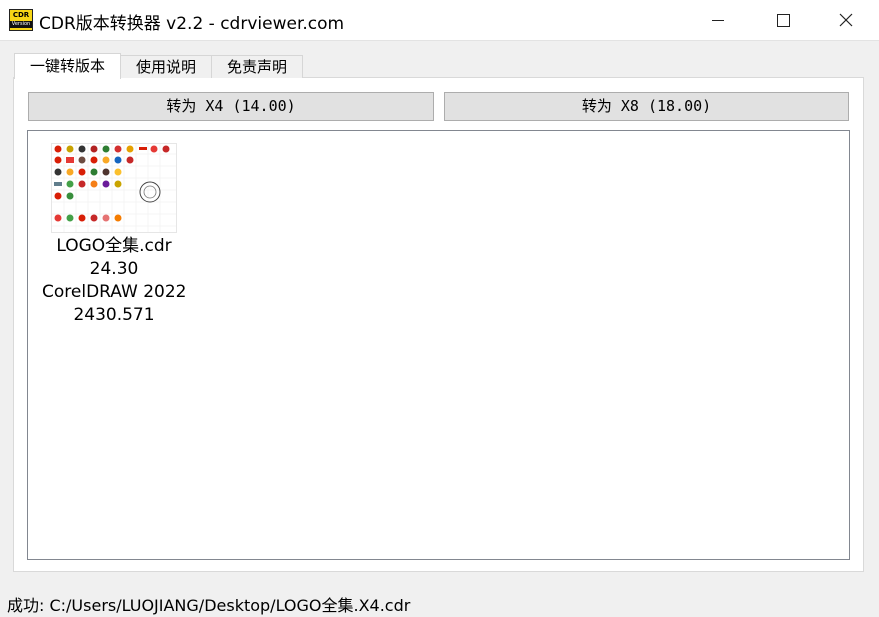 The width and height of the screenshot is (879, 617). Describe the element at coordinates (167, 66) in the screenshot. I see `tab-instructions: 使用说明` at that location.